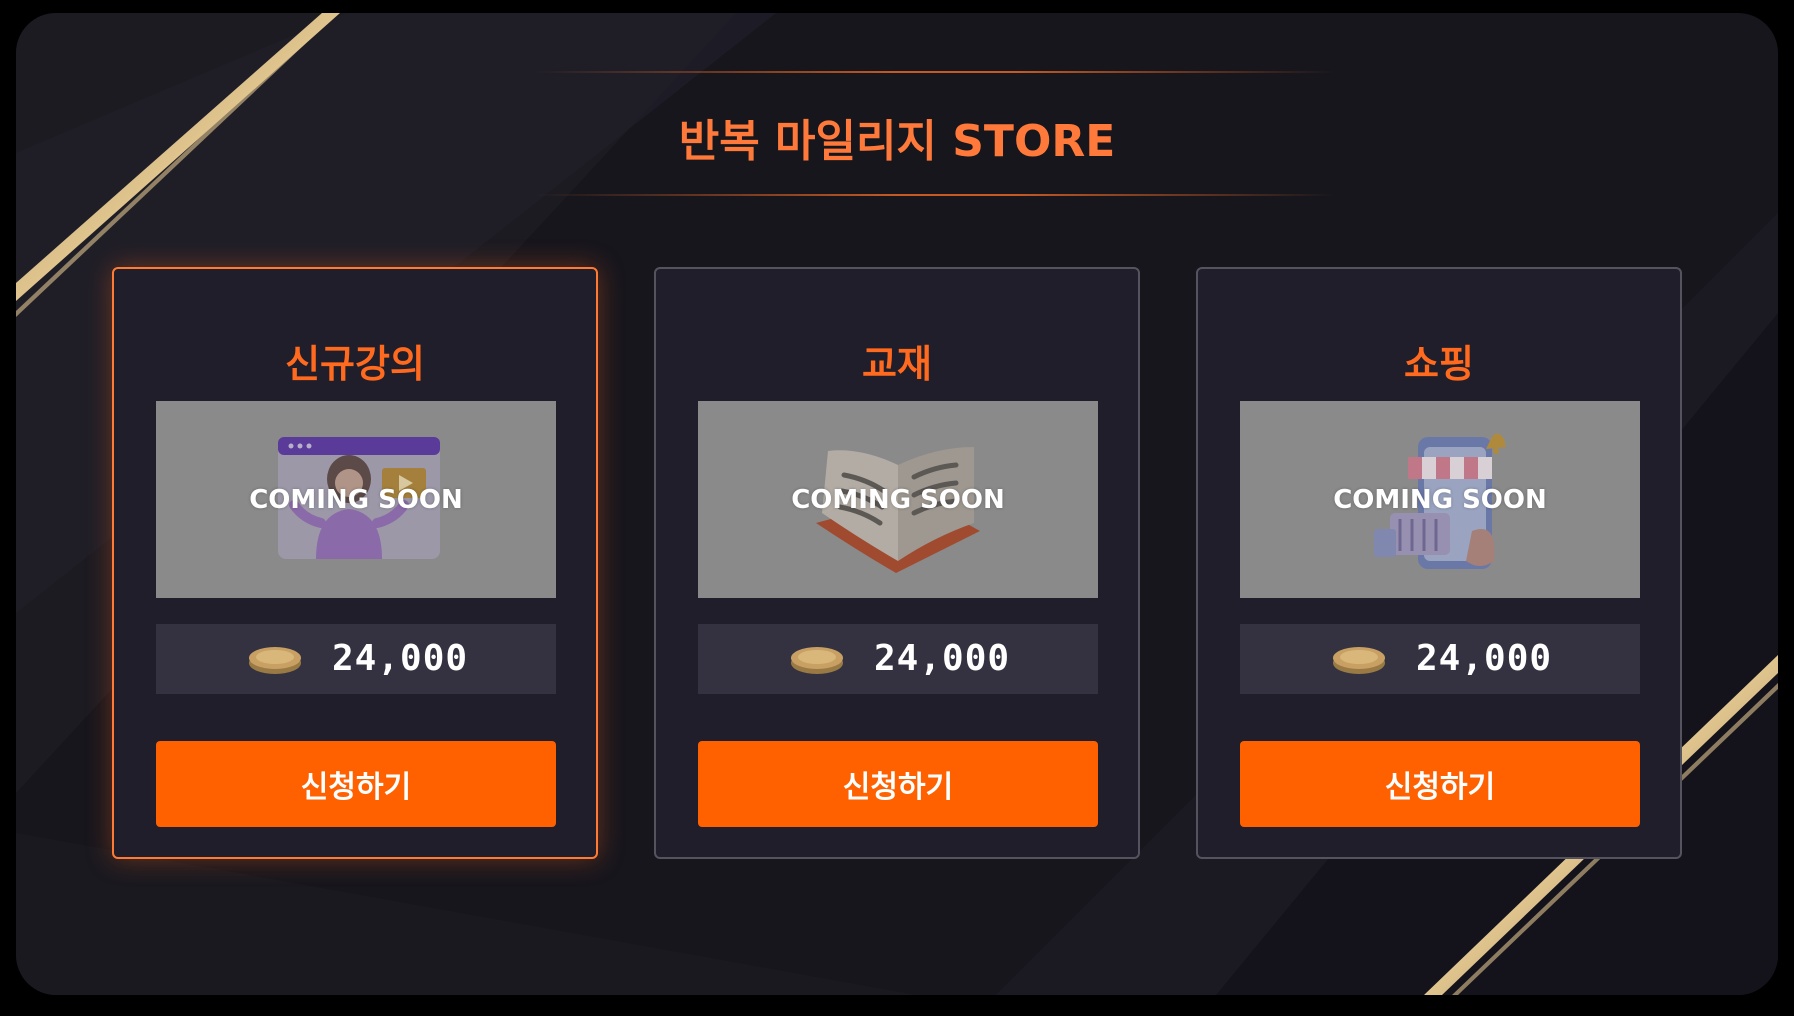 This screenshot has height=1016, width=1794. Describe the element at coordinates (897, 141) in the screenshot. I see `page-title: 반복 마일리지 STORE` at that location.